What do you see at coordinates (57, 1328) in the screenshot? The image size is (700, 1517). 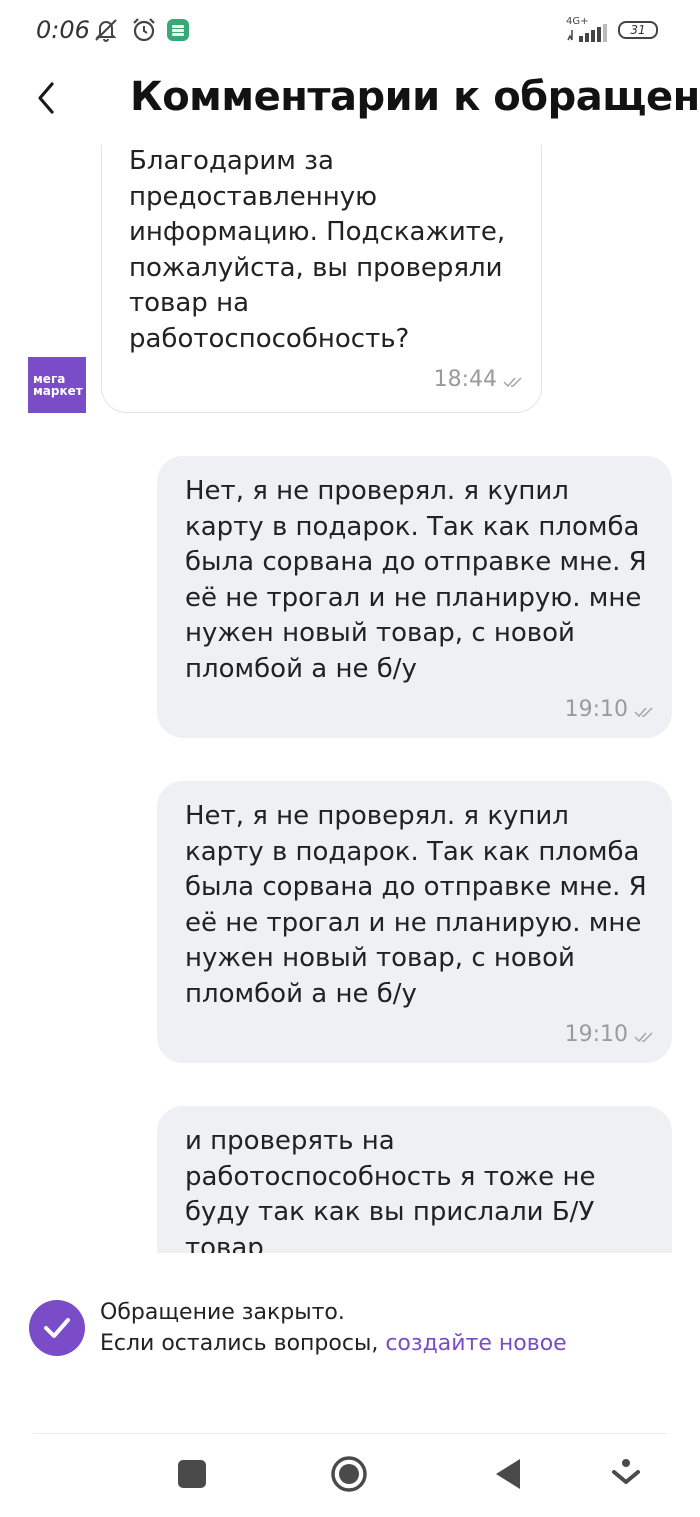 I see `check-circle-icon` at bounding box center [57, 1328].